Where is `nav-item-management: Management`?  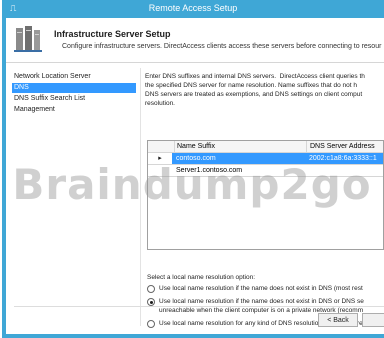 nav-item-management: Management is located at coordinates (74, 110).